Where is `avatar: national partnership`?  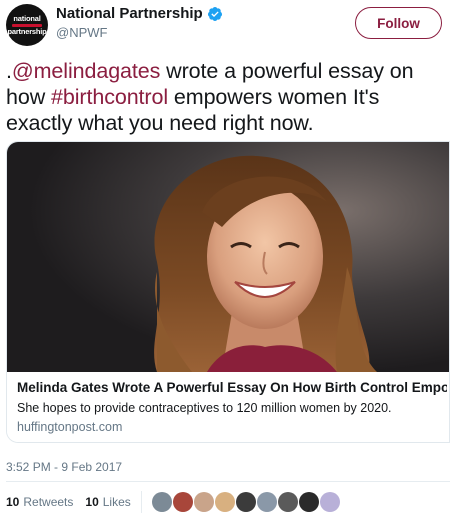 avatar: national partnership is located at coordinates (27, 25).